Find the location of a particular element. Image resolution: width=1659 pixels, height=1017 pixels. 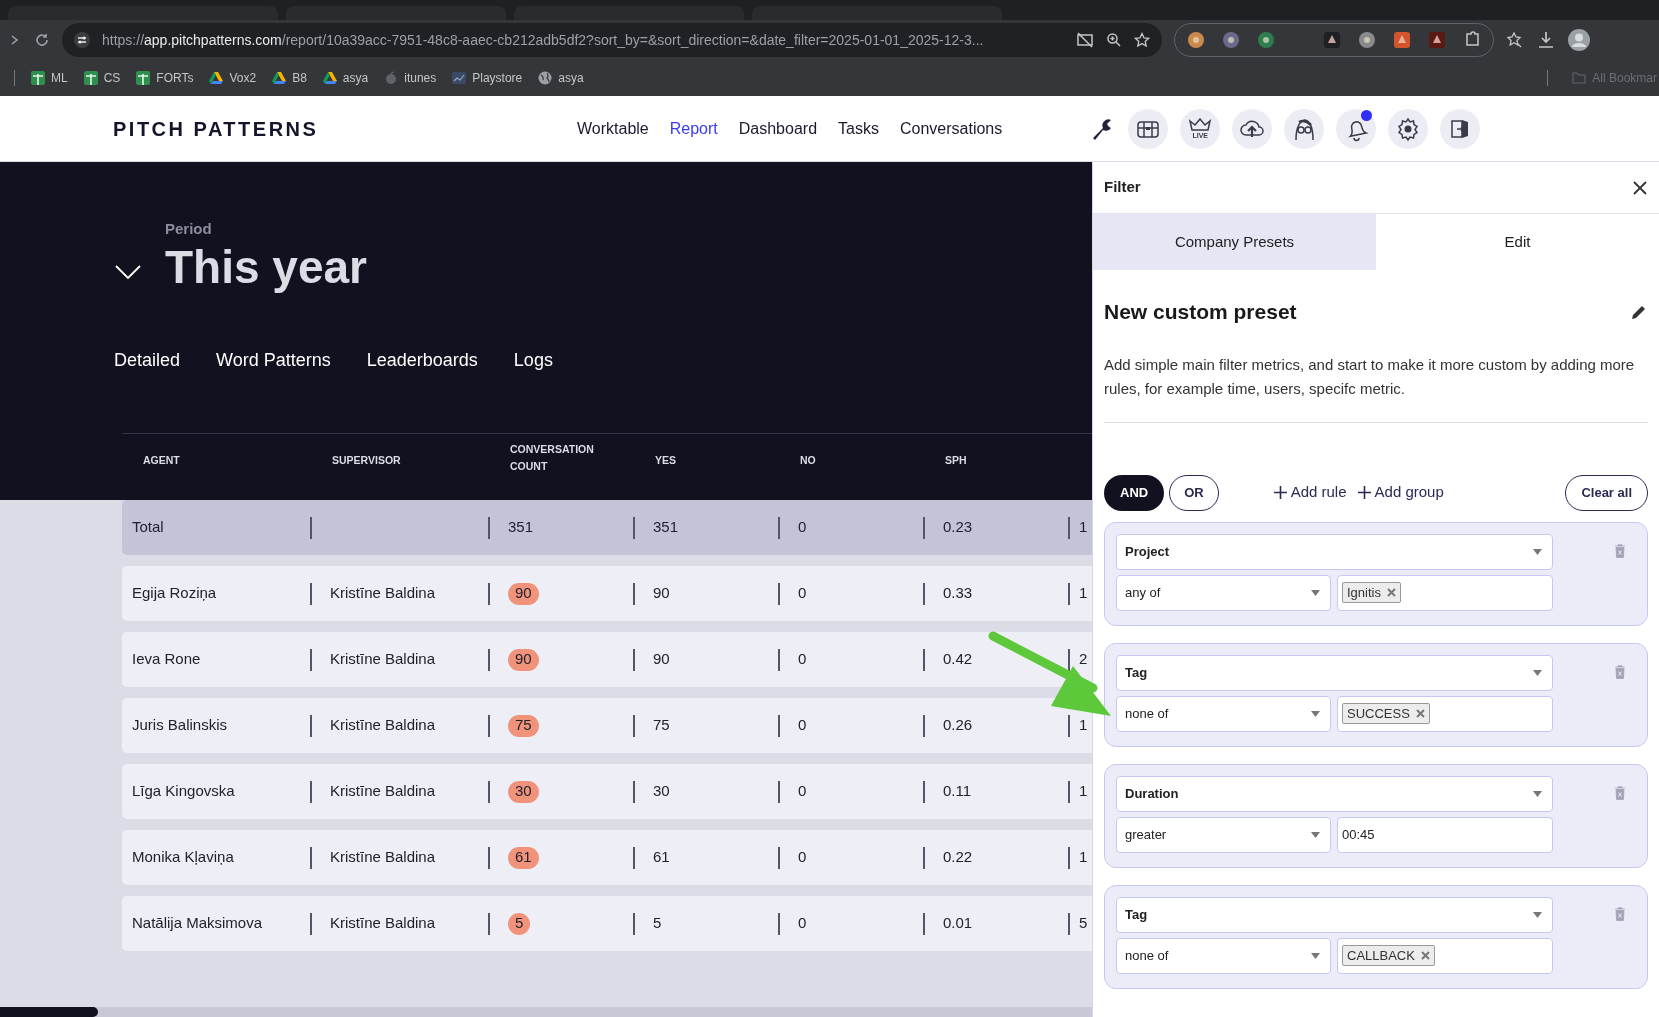

logo: PITCH PATTERNS is located at coordinates (345, 128).